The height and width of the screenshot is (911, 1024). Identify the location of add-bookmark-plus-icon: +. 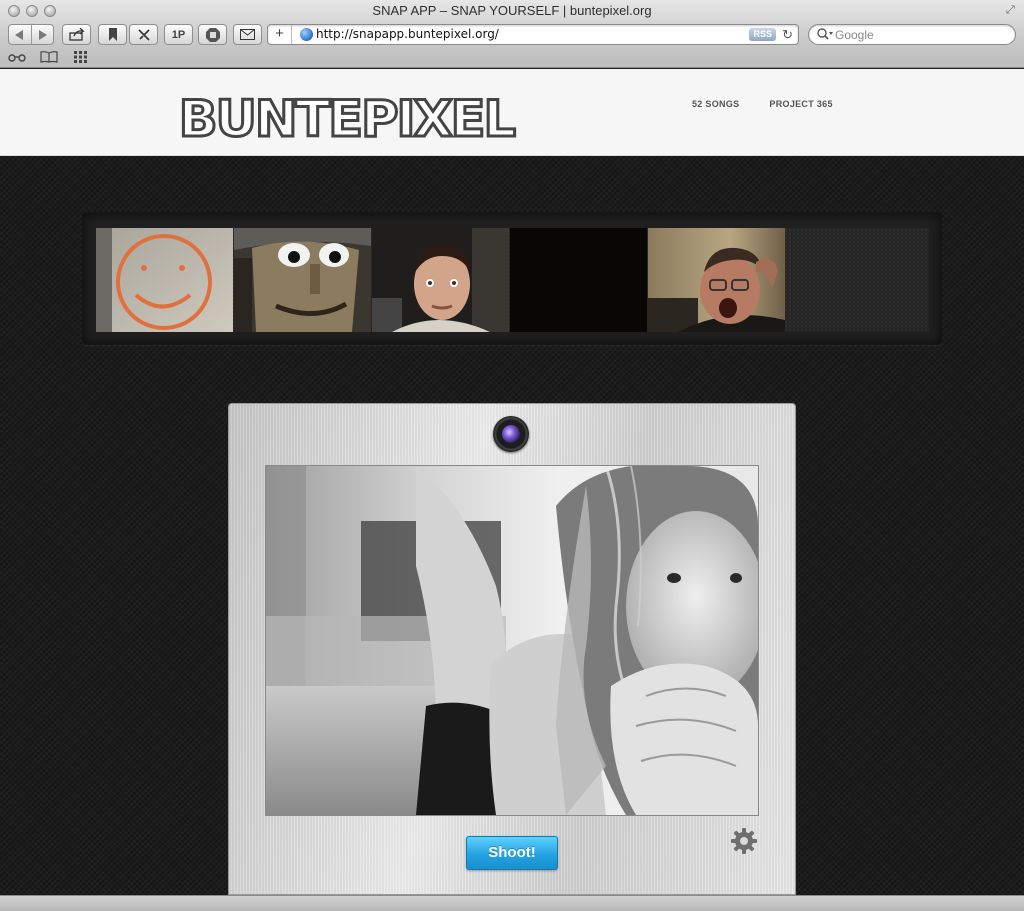
(280, 34).